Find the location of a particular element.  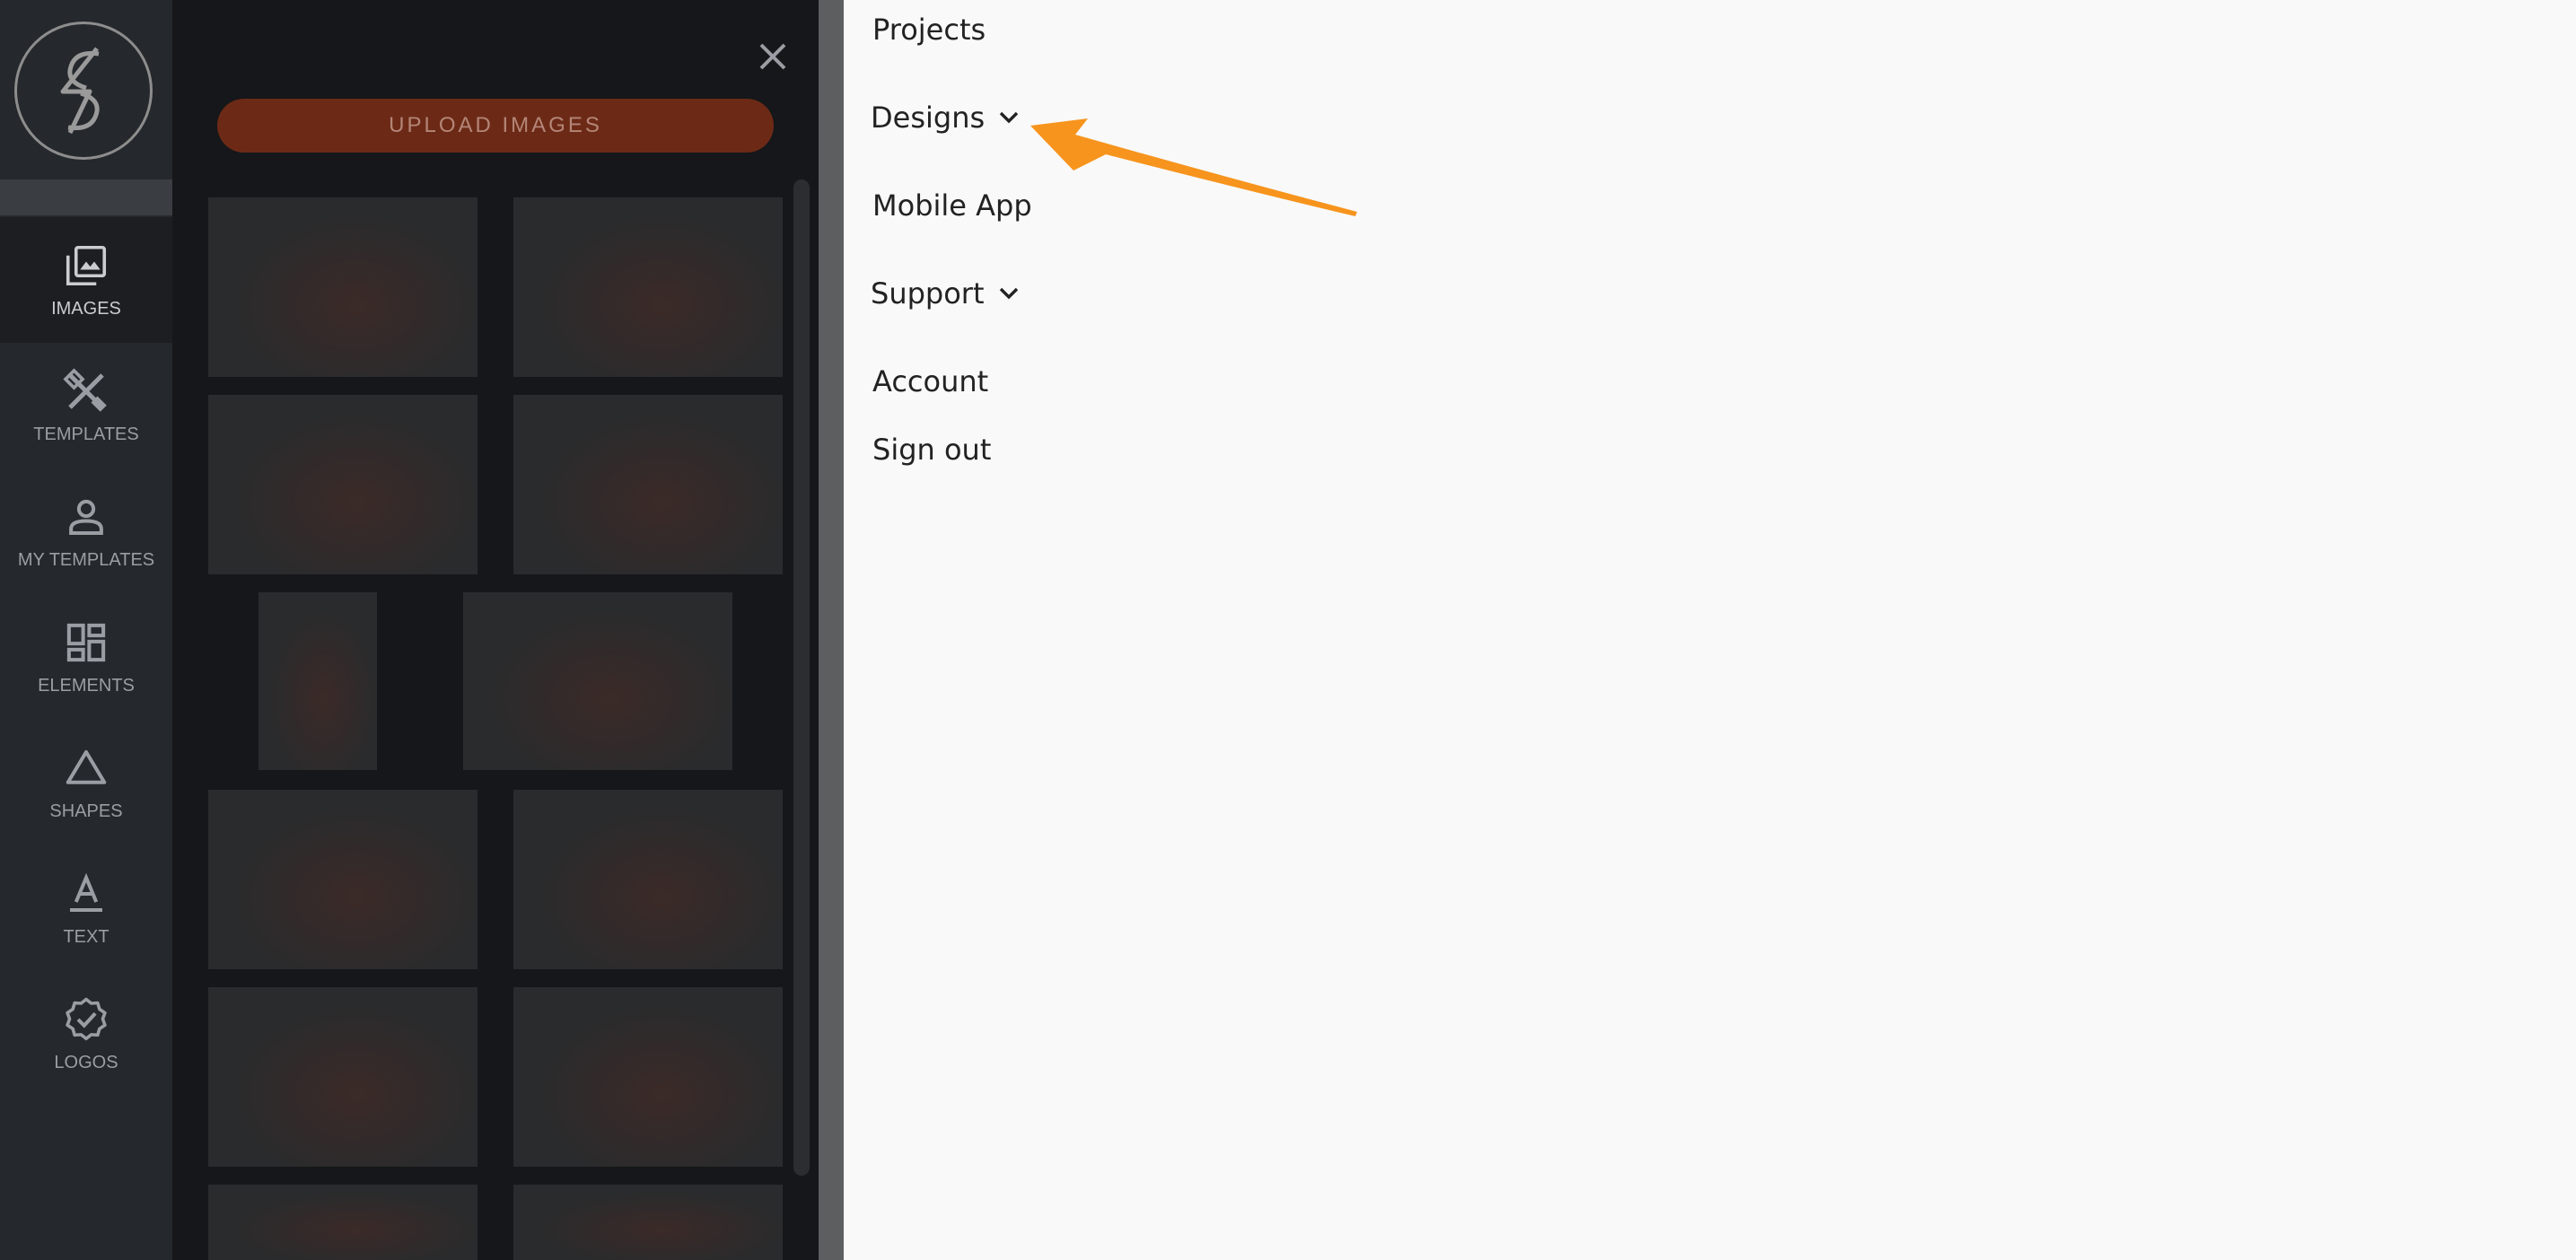

rail-item-label: ELEMENTS is located at coordinates (86, 685).